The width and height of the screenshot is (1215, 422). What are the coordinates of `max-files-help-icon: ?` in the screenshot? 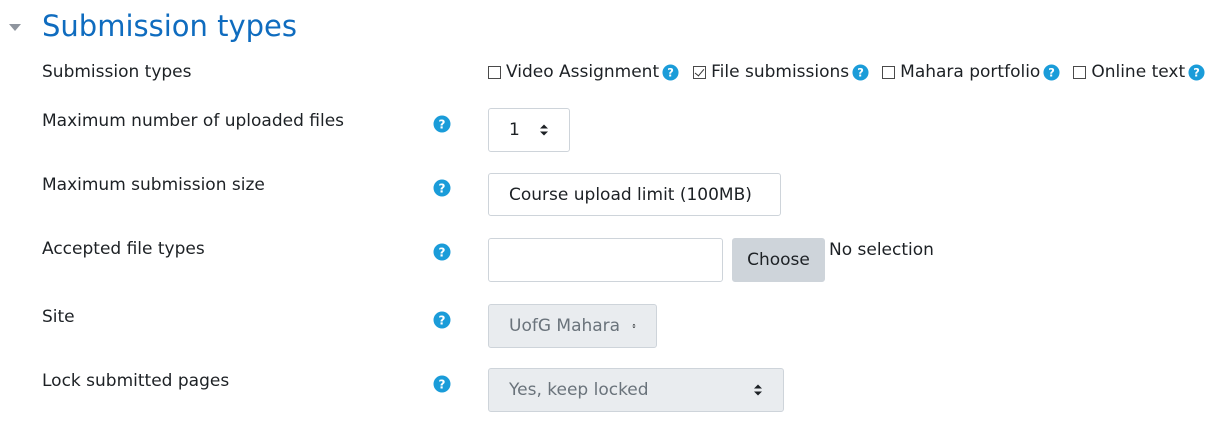 It's located at (442, 124).